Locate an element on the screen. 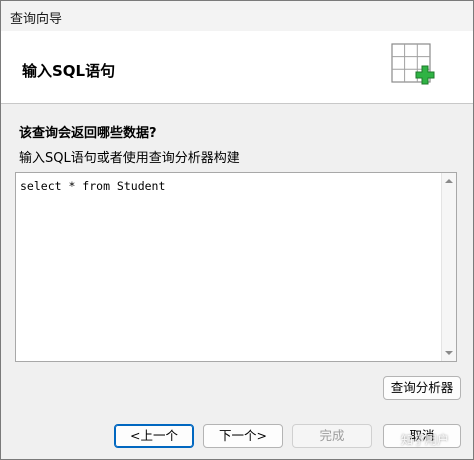  previous-button: <上一个 is located at coordinates (154, 436).